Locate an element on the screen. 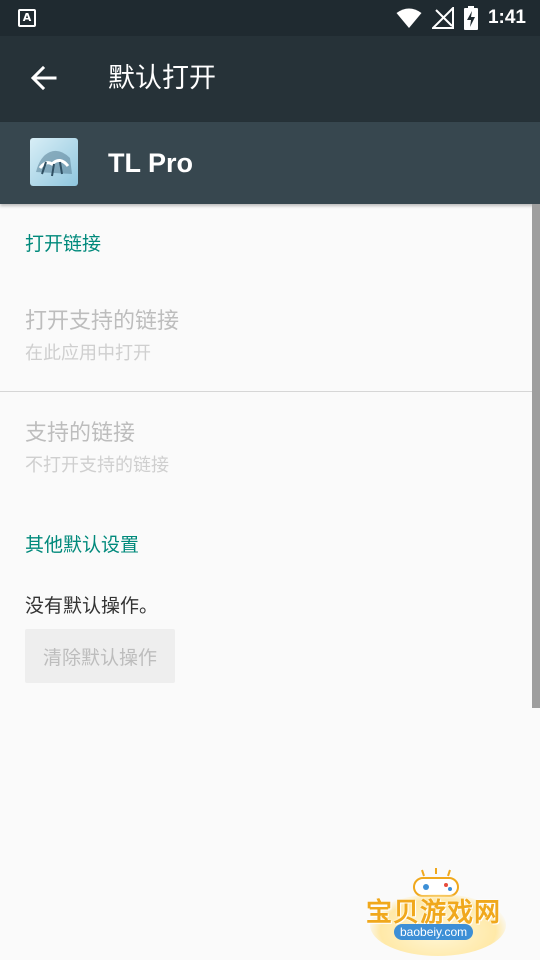  divider is located at coordinates (266, 391).